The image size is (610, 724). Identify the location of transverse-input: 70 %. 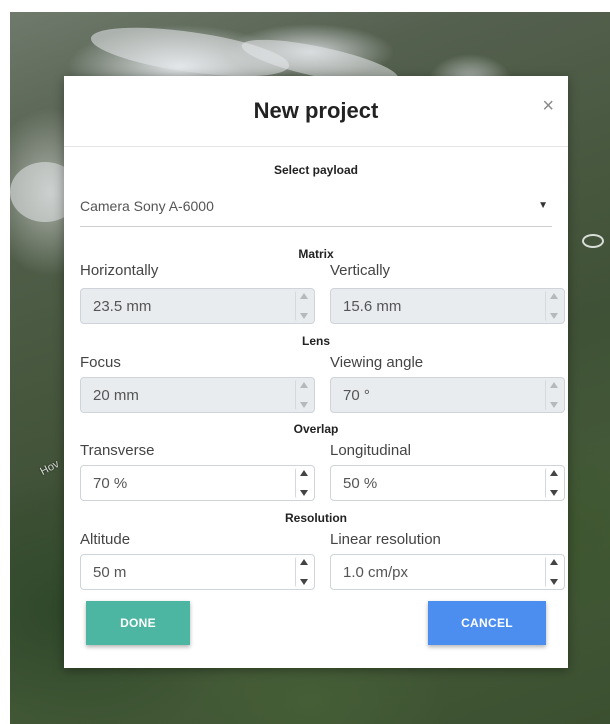
(197, 483).